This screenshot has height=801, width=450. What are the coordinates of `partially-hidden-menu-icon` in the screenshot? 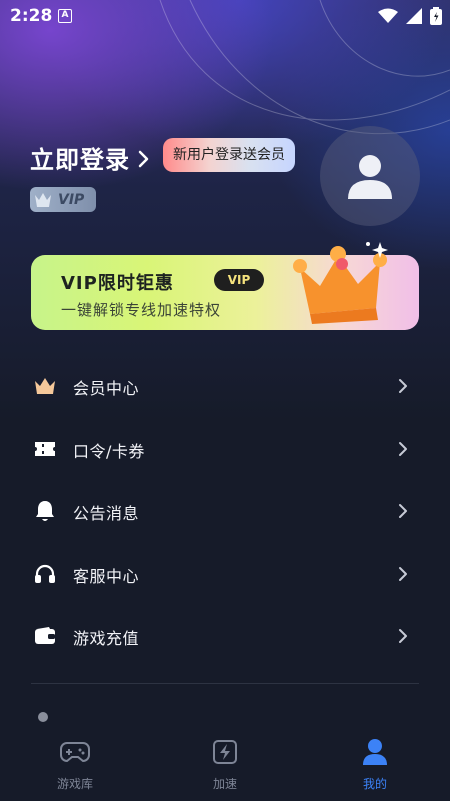 It's located at (43, 717).